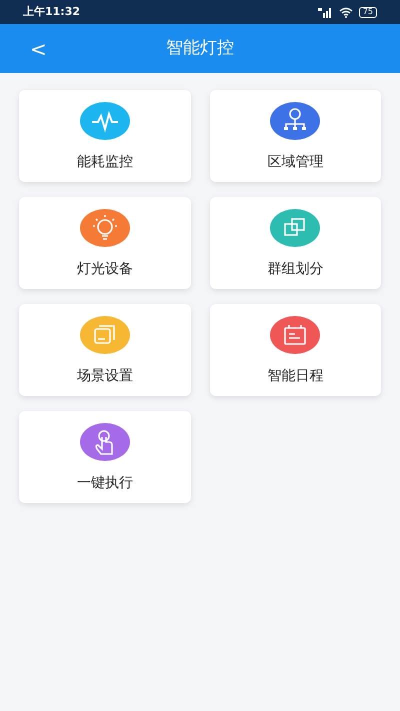 The height and width of the screenshot is (711, 400). I want to click on feature-tile: 群组划分, so click(295, 243).